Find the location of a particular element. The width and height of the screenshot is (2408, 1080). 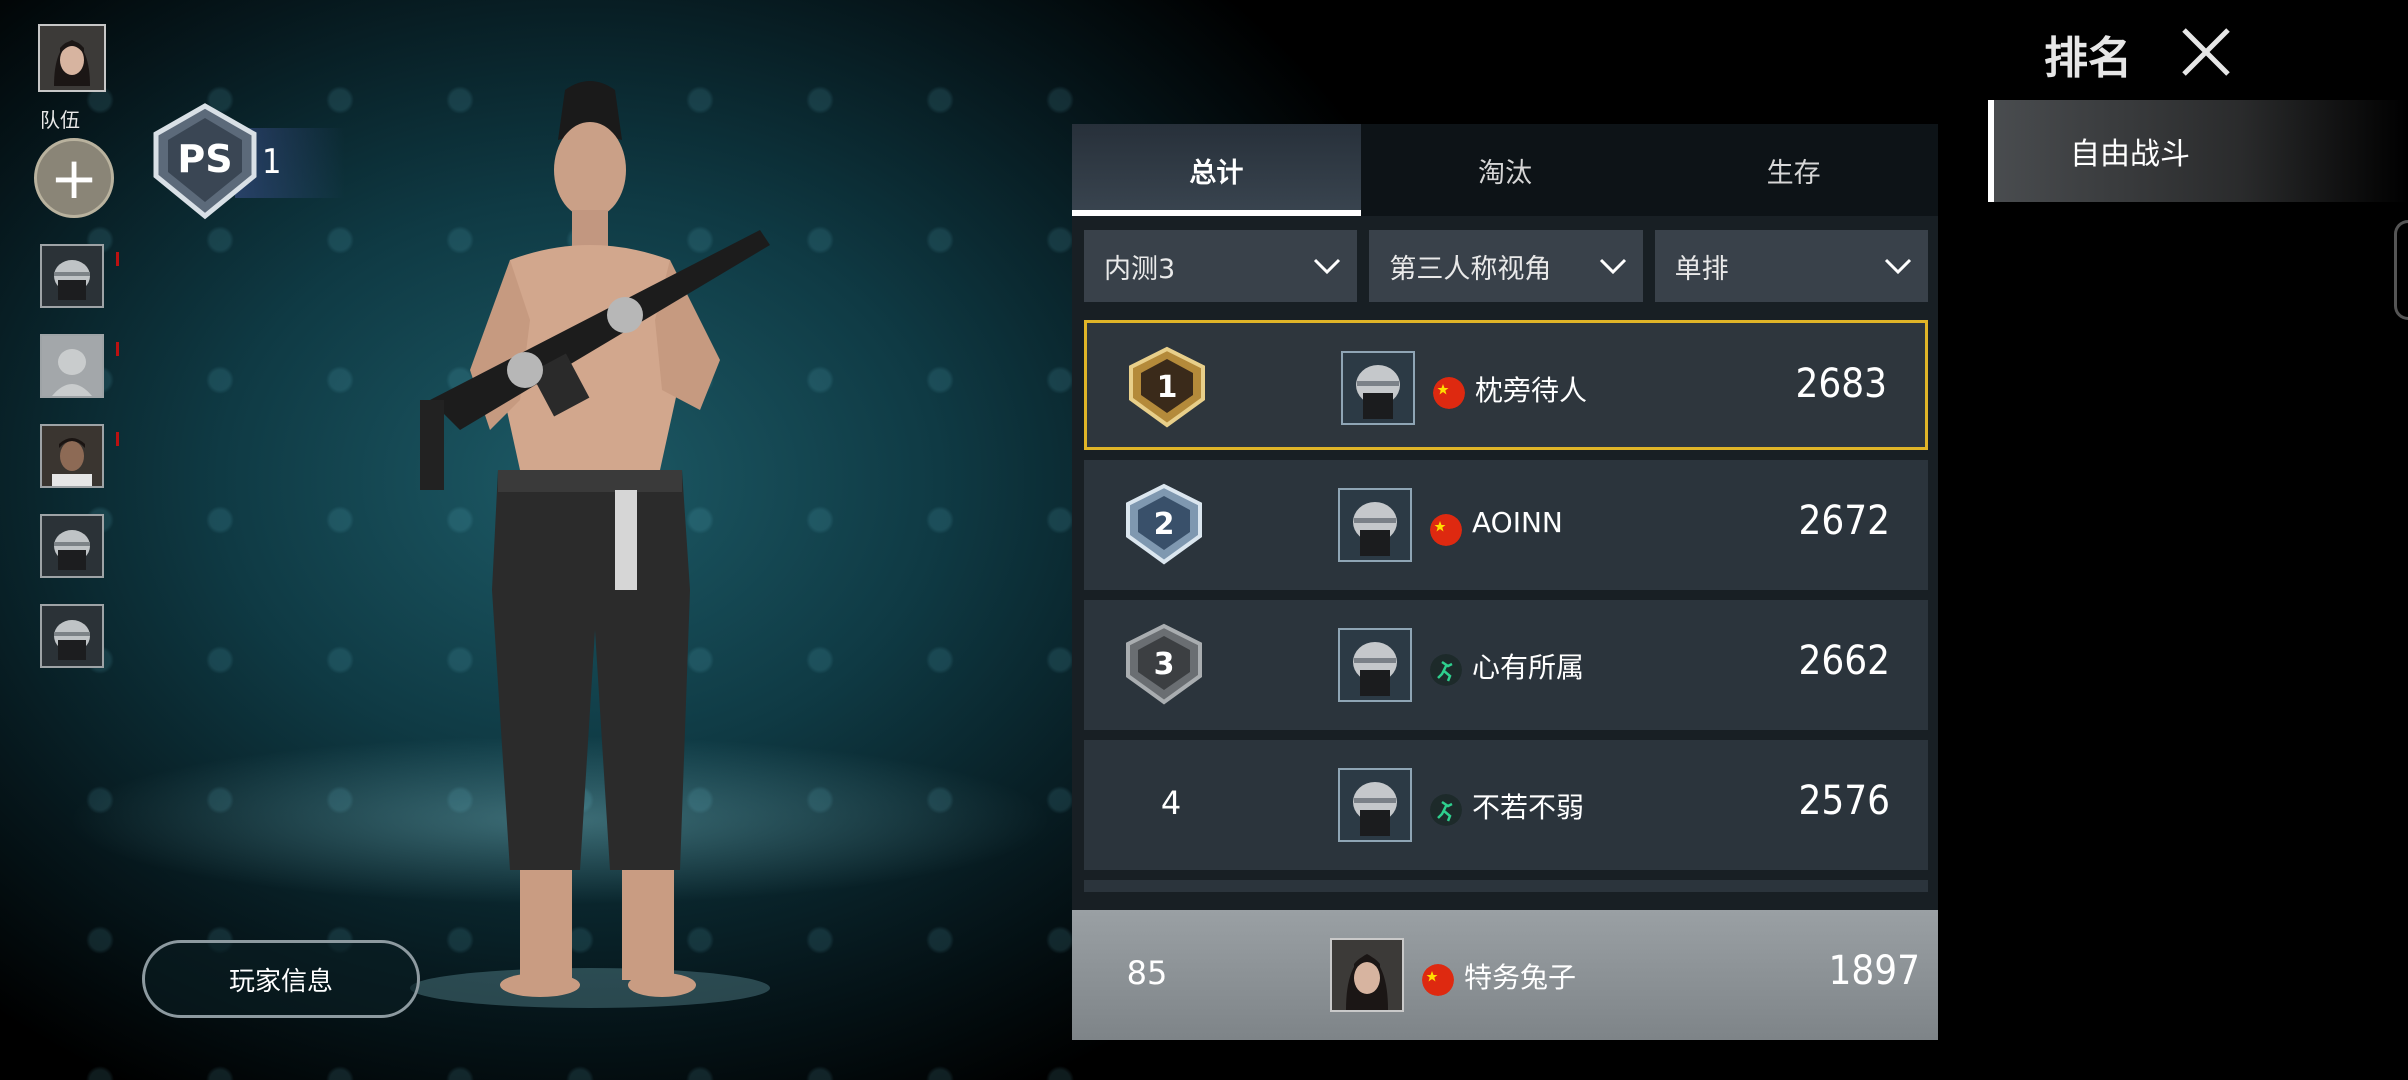

squad-mode-dropdown: 单排 is located at coordinates (1791, 266).